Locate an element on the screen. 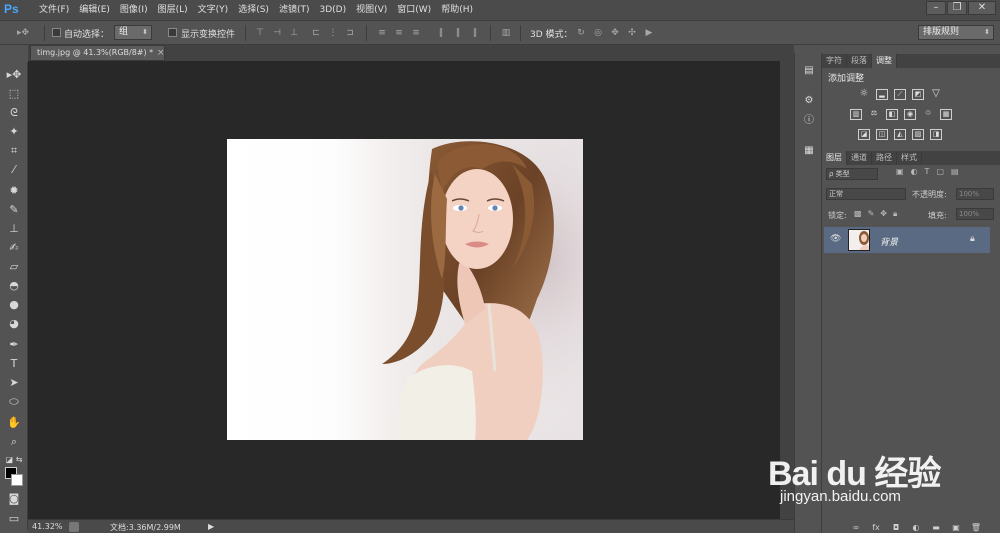 The width and height of the screenshot is (1000, 533). workspace-dropdown: 排版规则 is located at coordinates (956, 32).